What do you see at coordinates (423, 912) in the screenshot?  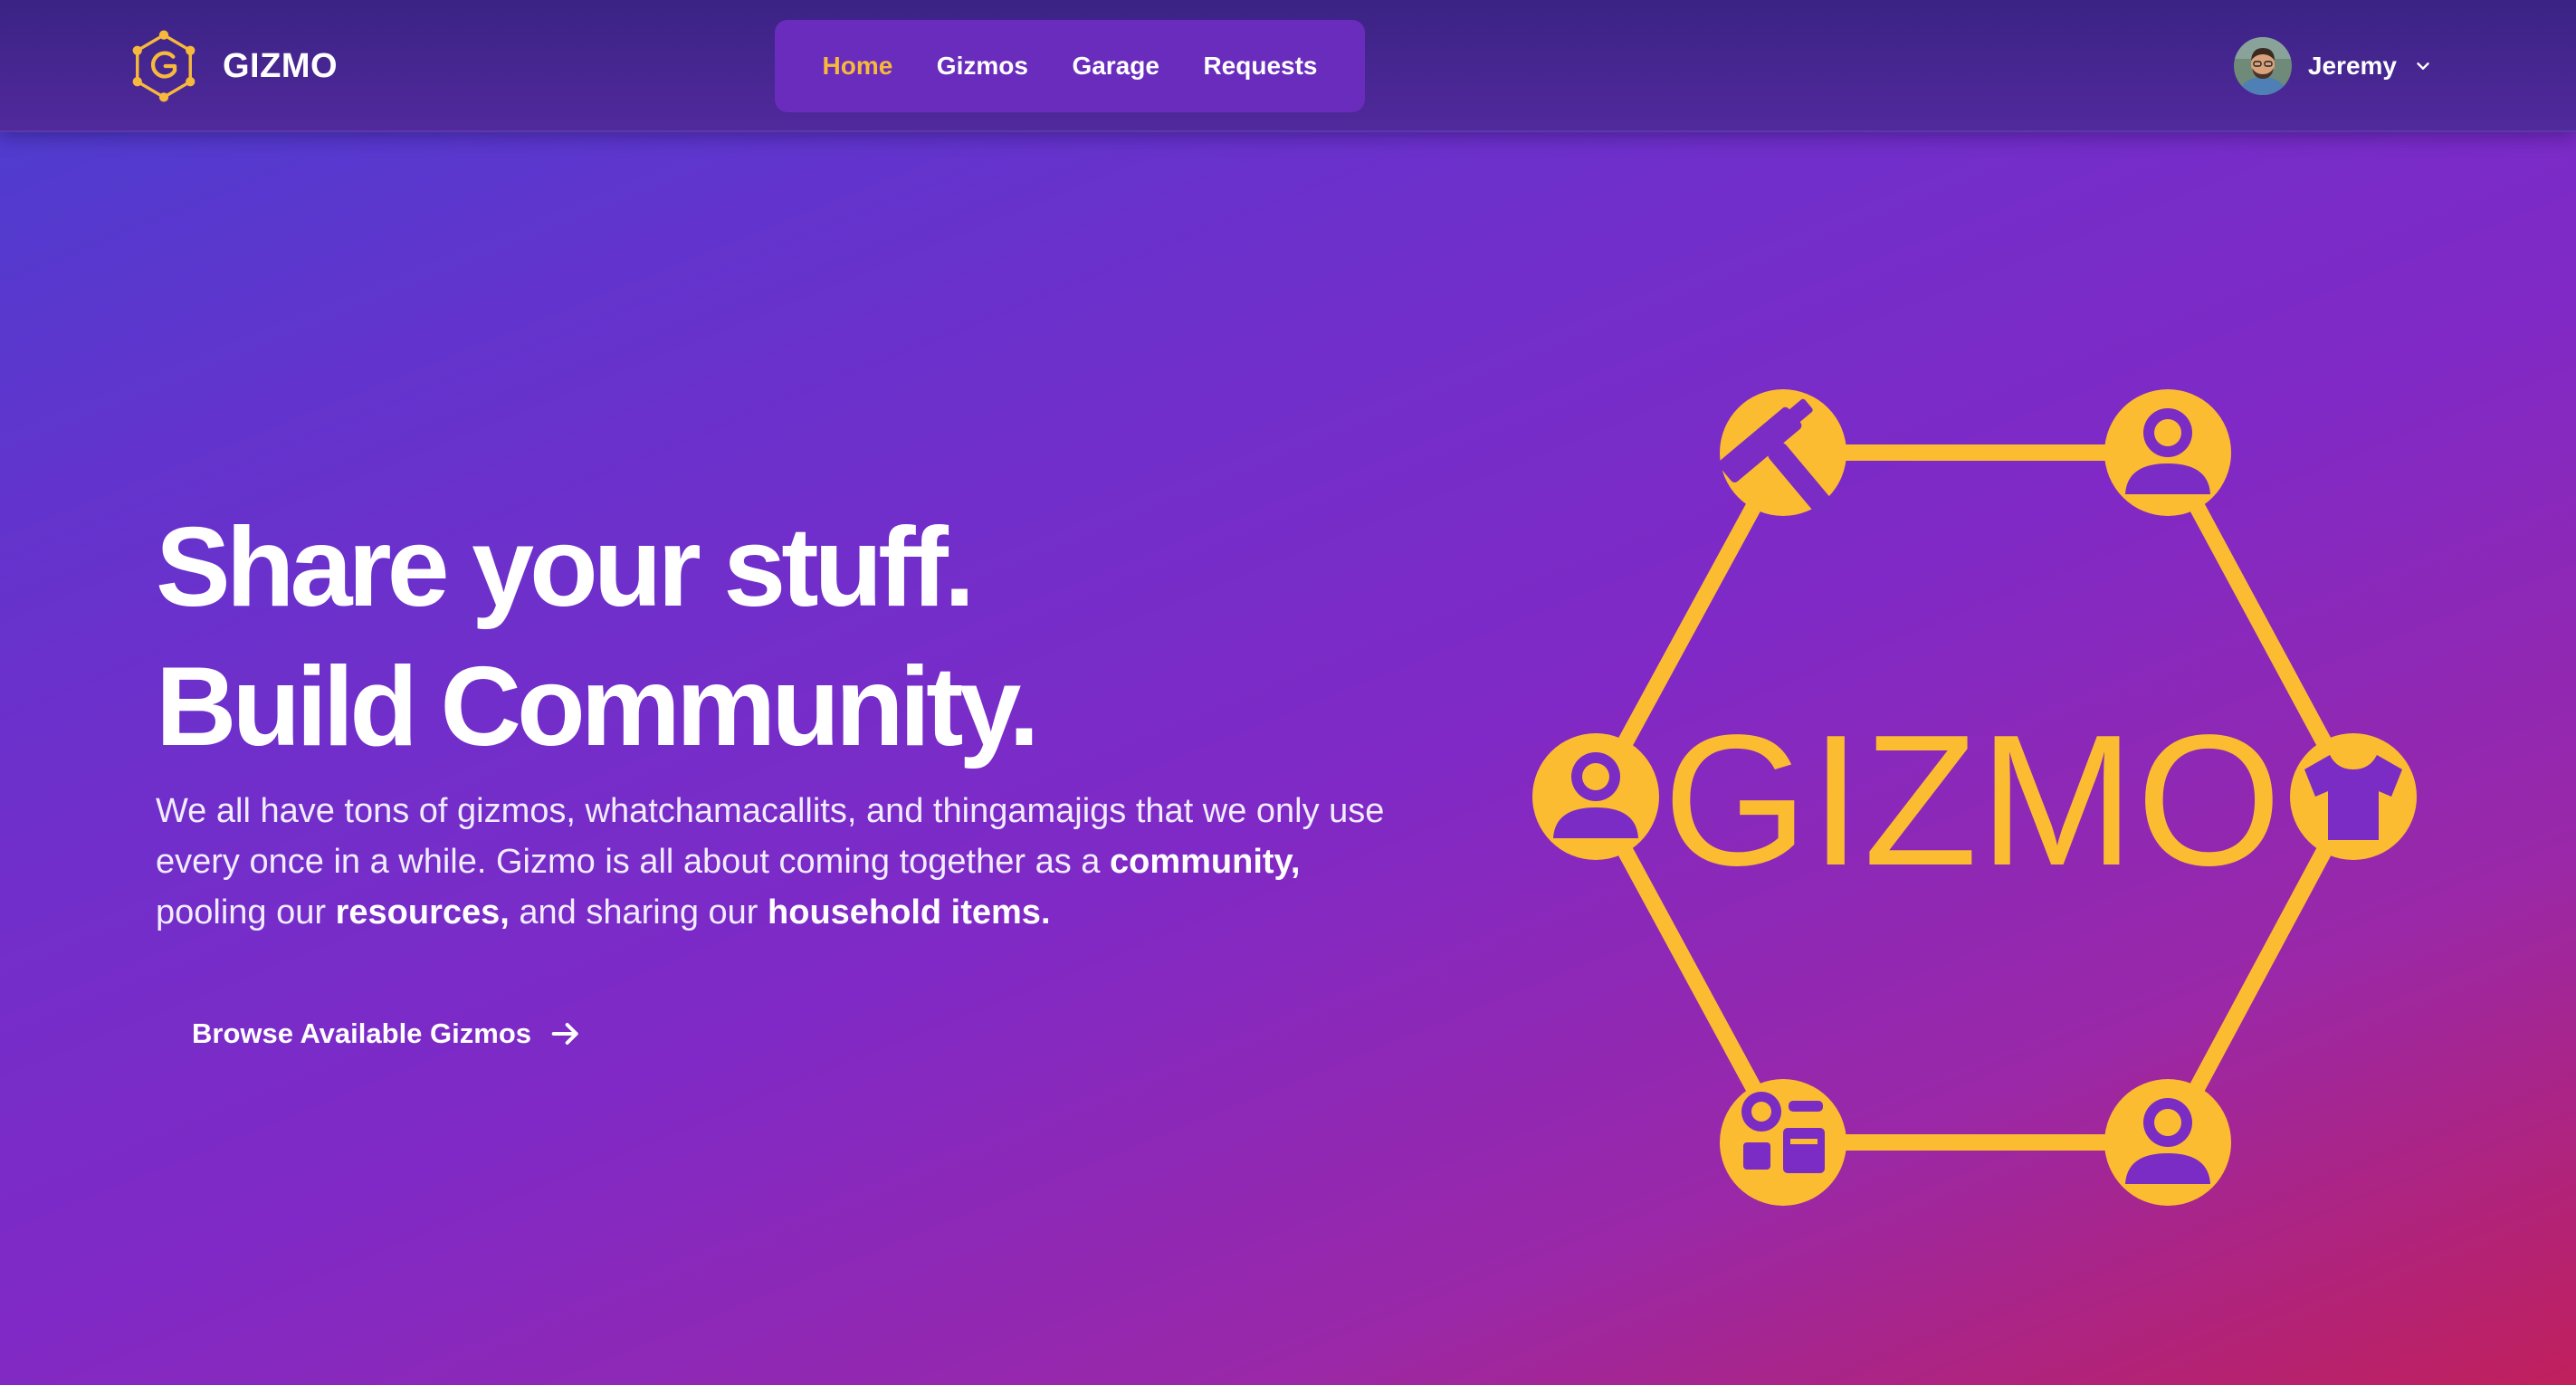 I see `hero-highlight-resources: resources,` at bounding box center [423, 912].